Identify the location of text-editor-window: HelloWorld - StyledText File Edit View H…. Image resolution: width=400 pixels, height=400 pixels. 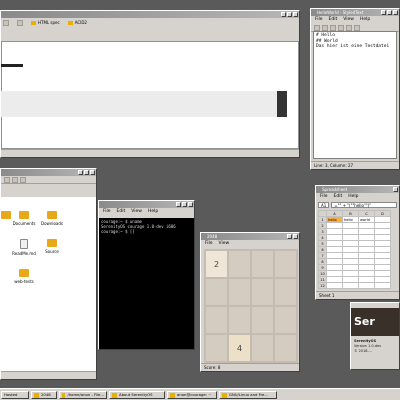
(355, 89).